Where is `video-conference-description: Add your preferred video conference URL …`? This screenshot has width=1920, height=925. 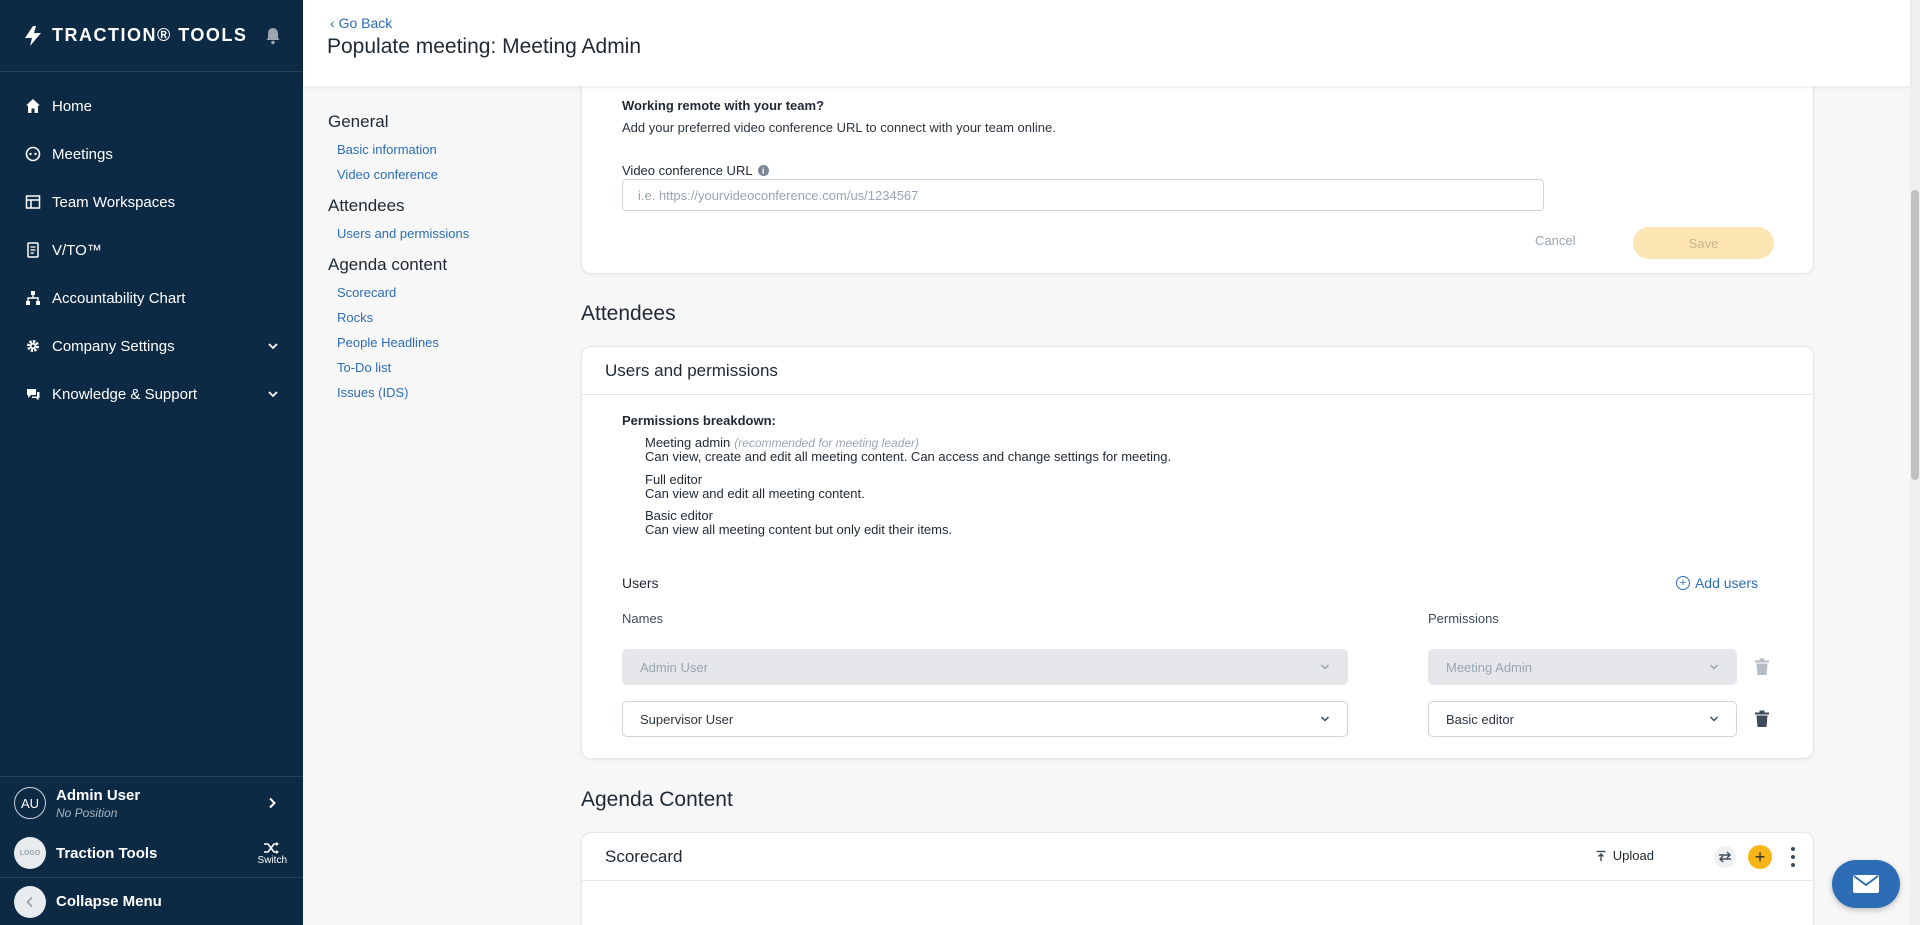
video-conference-description: Add your preferred video conference URL … is located at coordinates (839, 127).